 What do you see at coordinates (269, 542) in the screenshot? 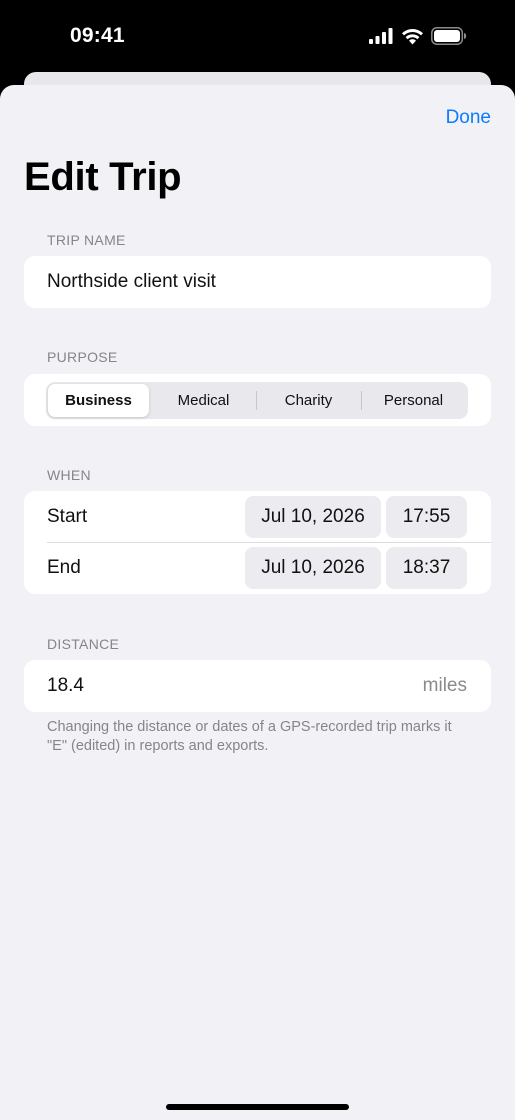
I see `row-divider` at bounding box center [269, 542].